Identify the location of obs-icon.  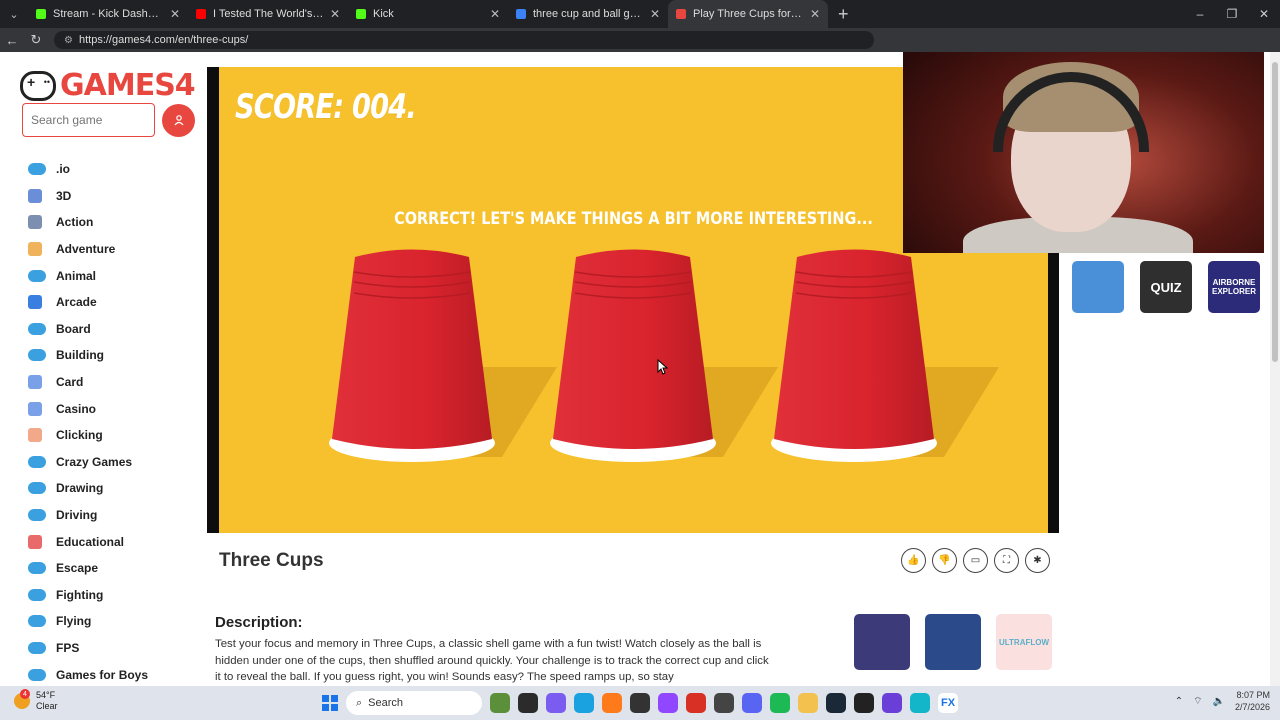
(640, 703).